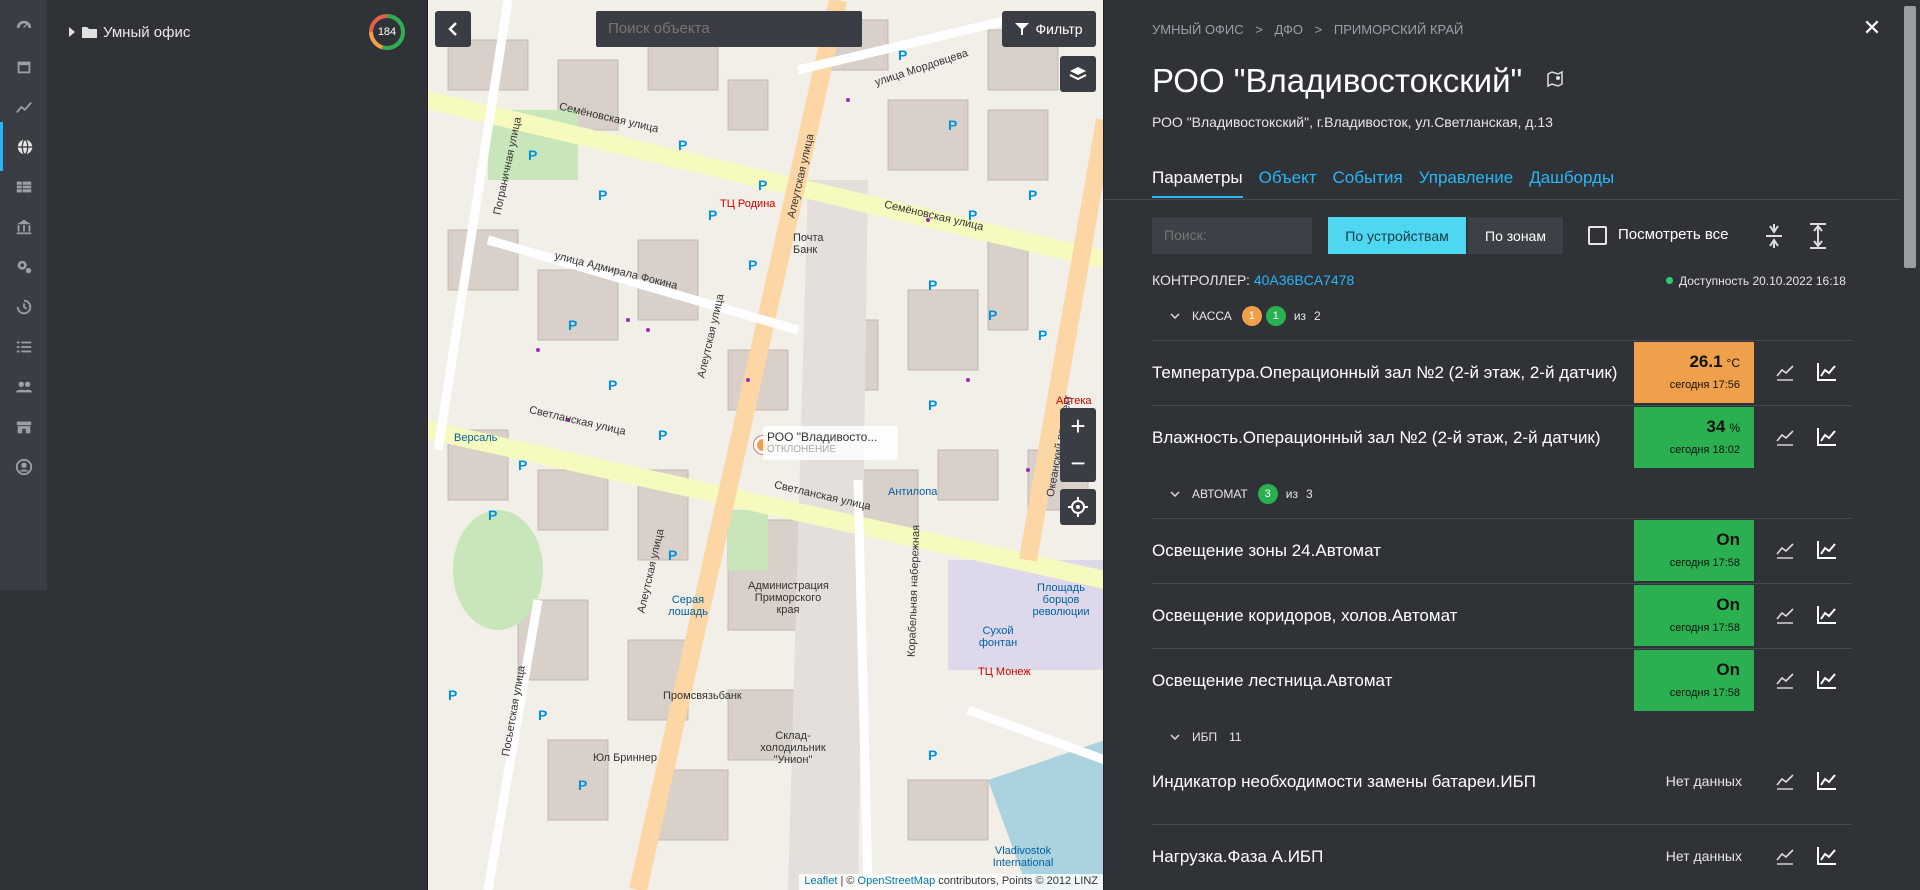 Image resolution: width=1920 pixels, height=890 pixels. Describe the element at coordinates (897, 881) in the screenshot. I see `osm-link: OpenStreetMap` at that location.